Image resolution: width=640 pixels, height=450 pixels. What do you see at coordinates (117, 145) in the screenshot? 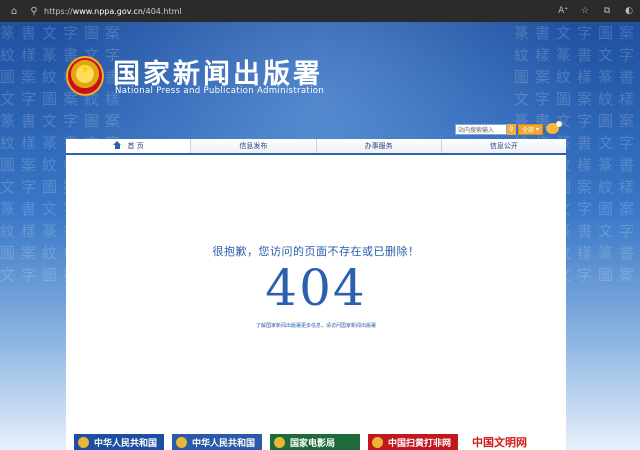
I see `home-icon` at bounding box center [117, 145].